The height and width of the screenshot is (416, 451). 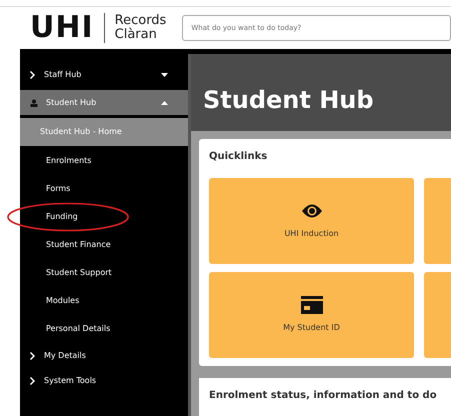 What do you see at coordinates (136, 35) in the screenshot?
I see `app-name-text: Clàran` at bounding box center [136, 35].